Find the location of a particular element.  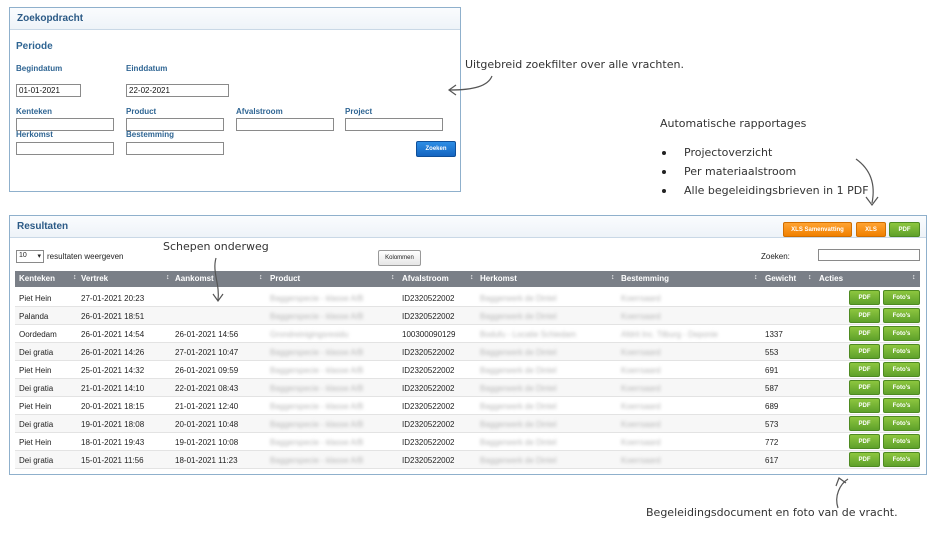

page-length-label: resultaten weergeven is located at coordinates (85, 256).